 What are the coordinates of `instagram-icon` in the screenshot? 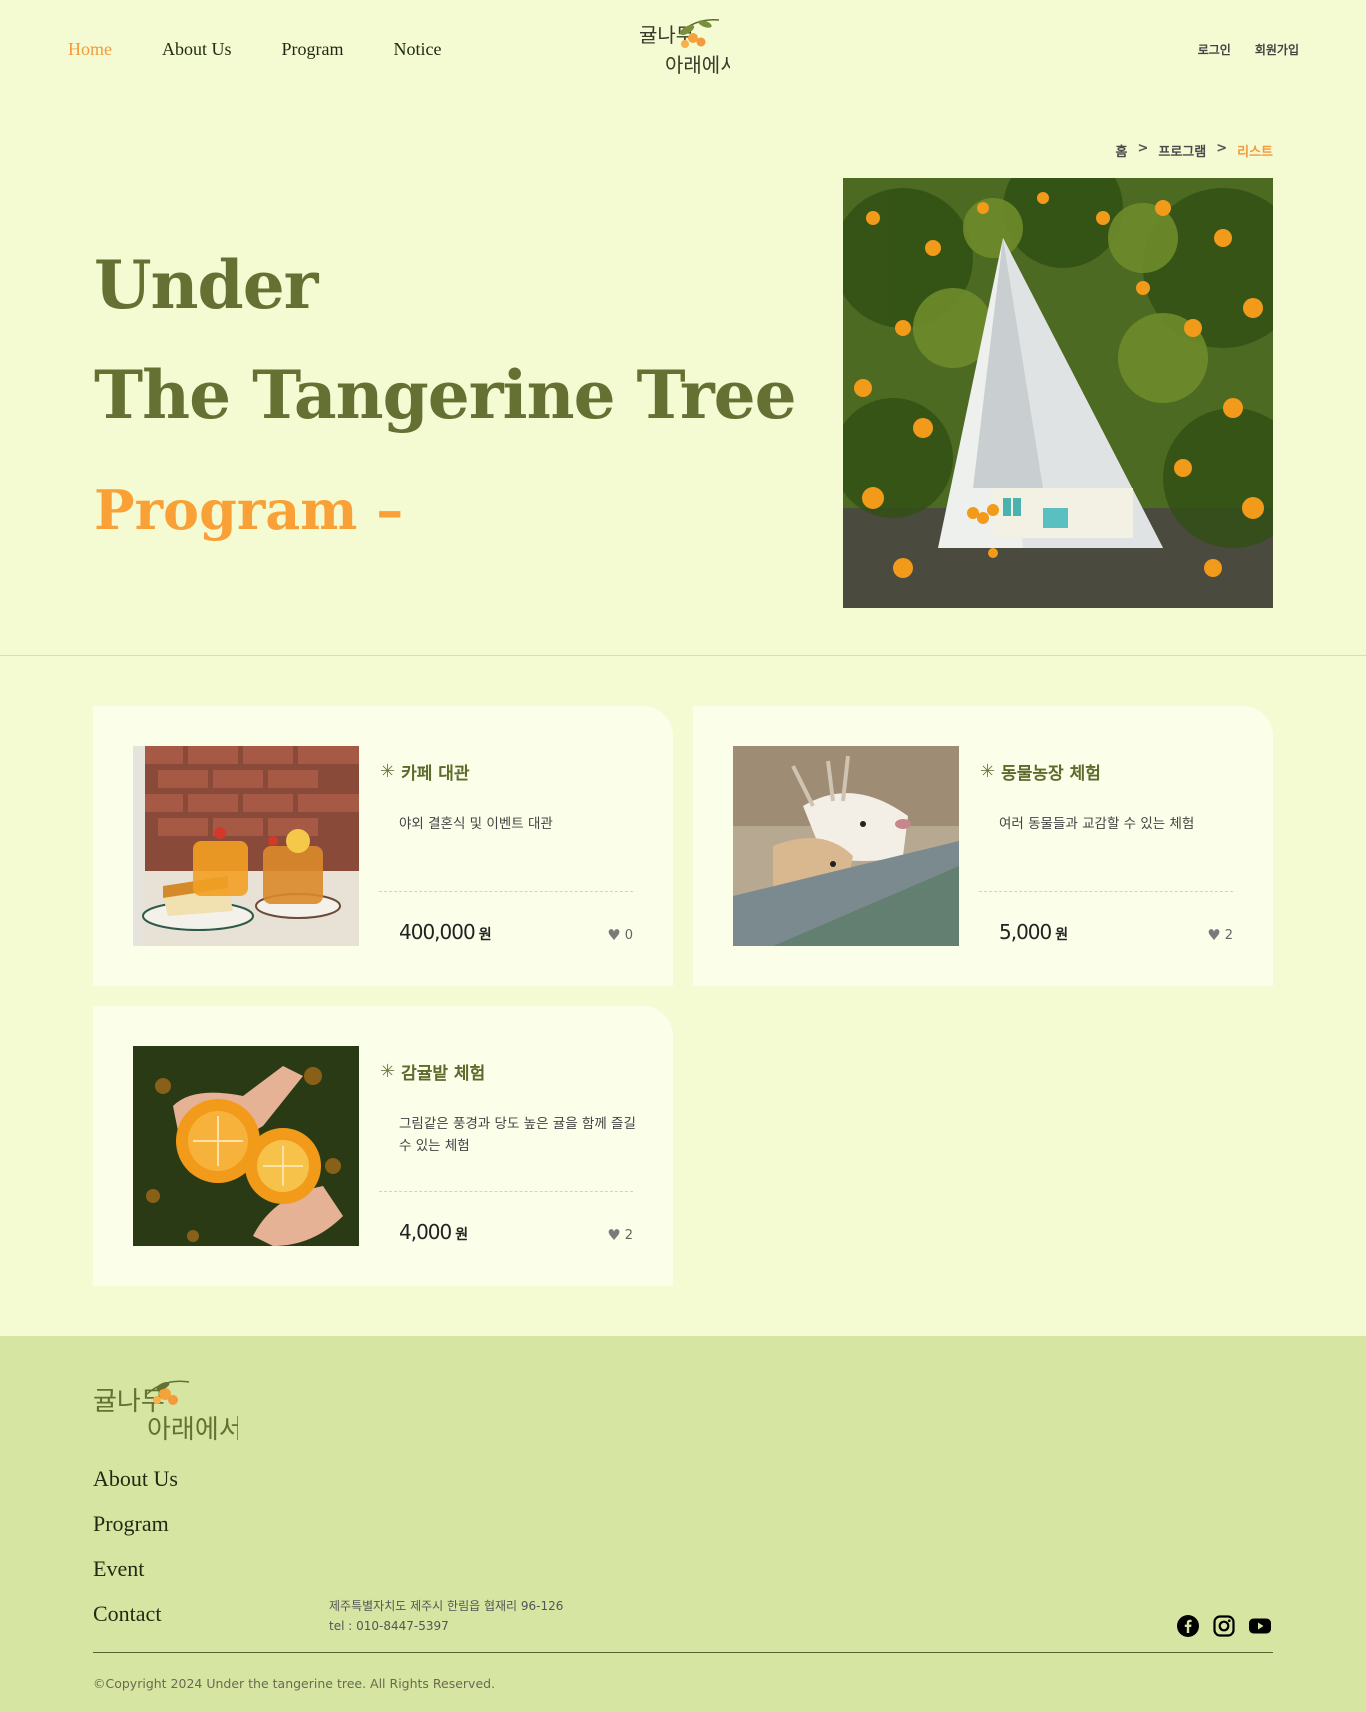 It's located at (1224, 1626).